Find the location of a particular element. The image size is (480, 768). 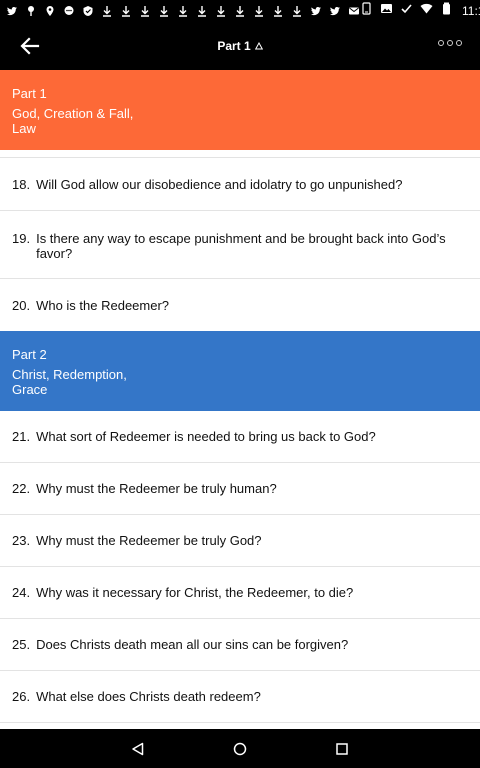

question-number: 24. is located at coordinates (21, 592).